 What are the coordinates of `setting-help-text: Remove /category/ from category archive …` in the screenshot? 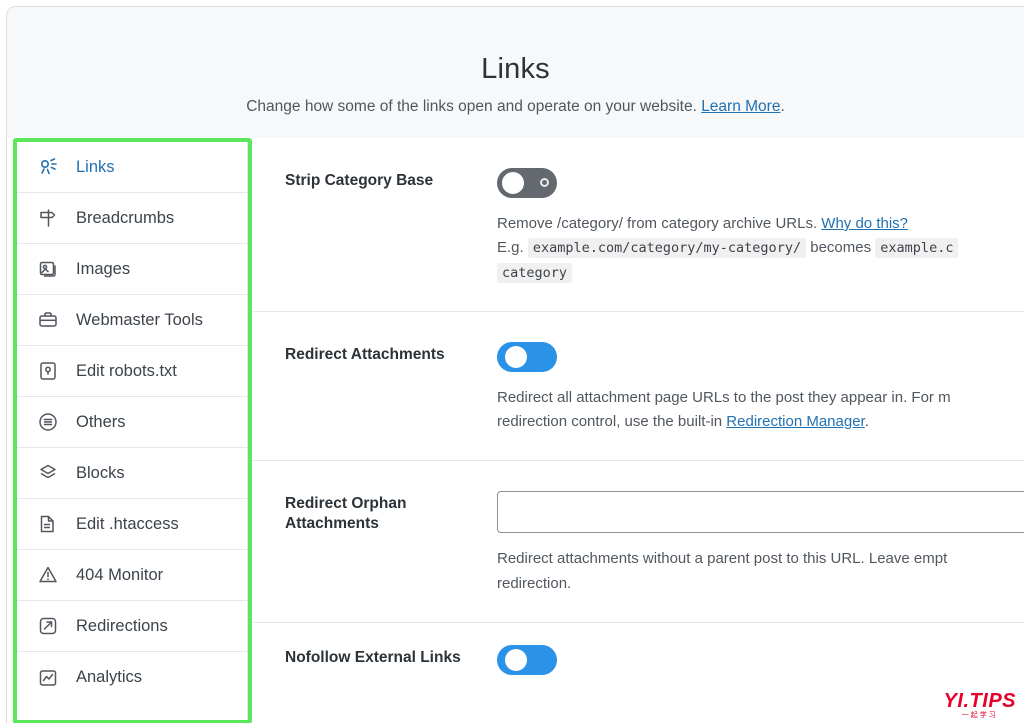 It's located at (755, 248).